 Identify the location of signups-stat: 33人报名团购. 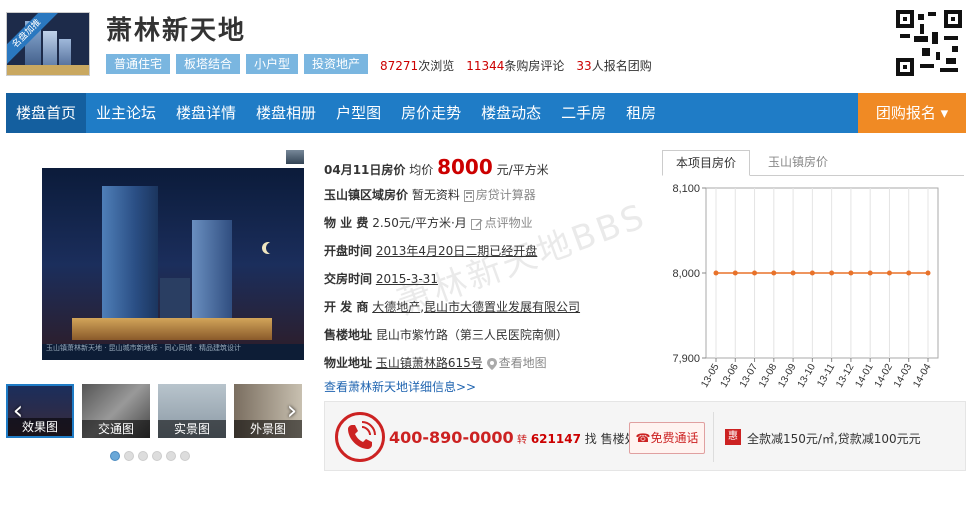
(613, 65).